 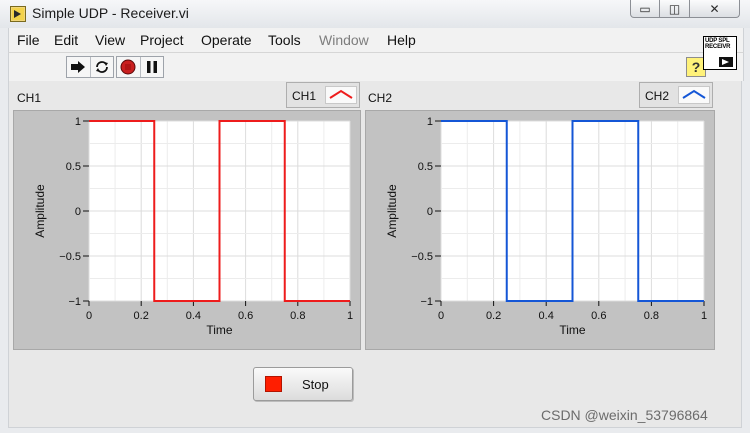 What do you see at coordinates (18, 14) in the screenshot?
I see `labview-app-icon` at bounding box center [18, 14].